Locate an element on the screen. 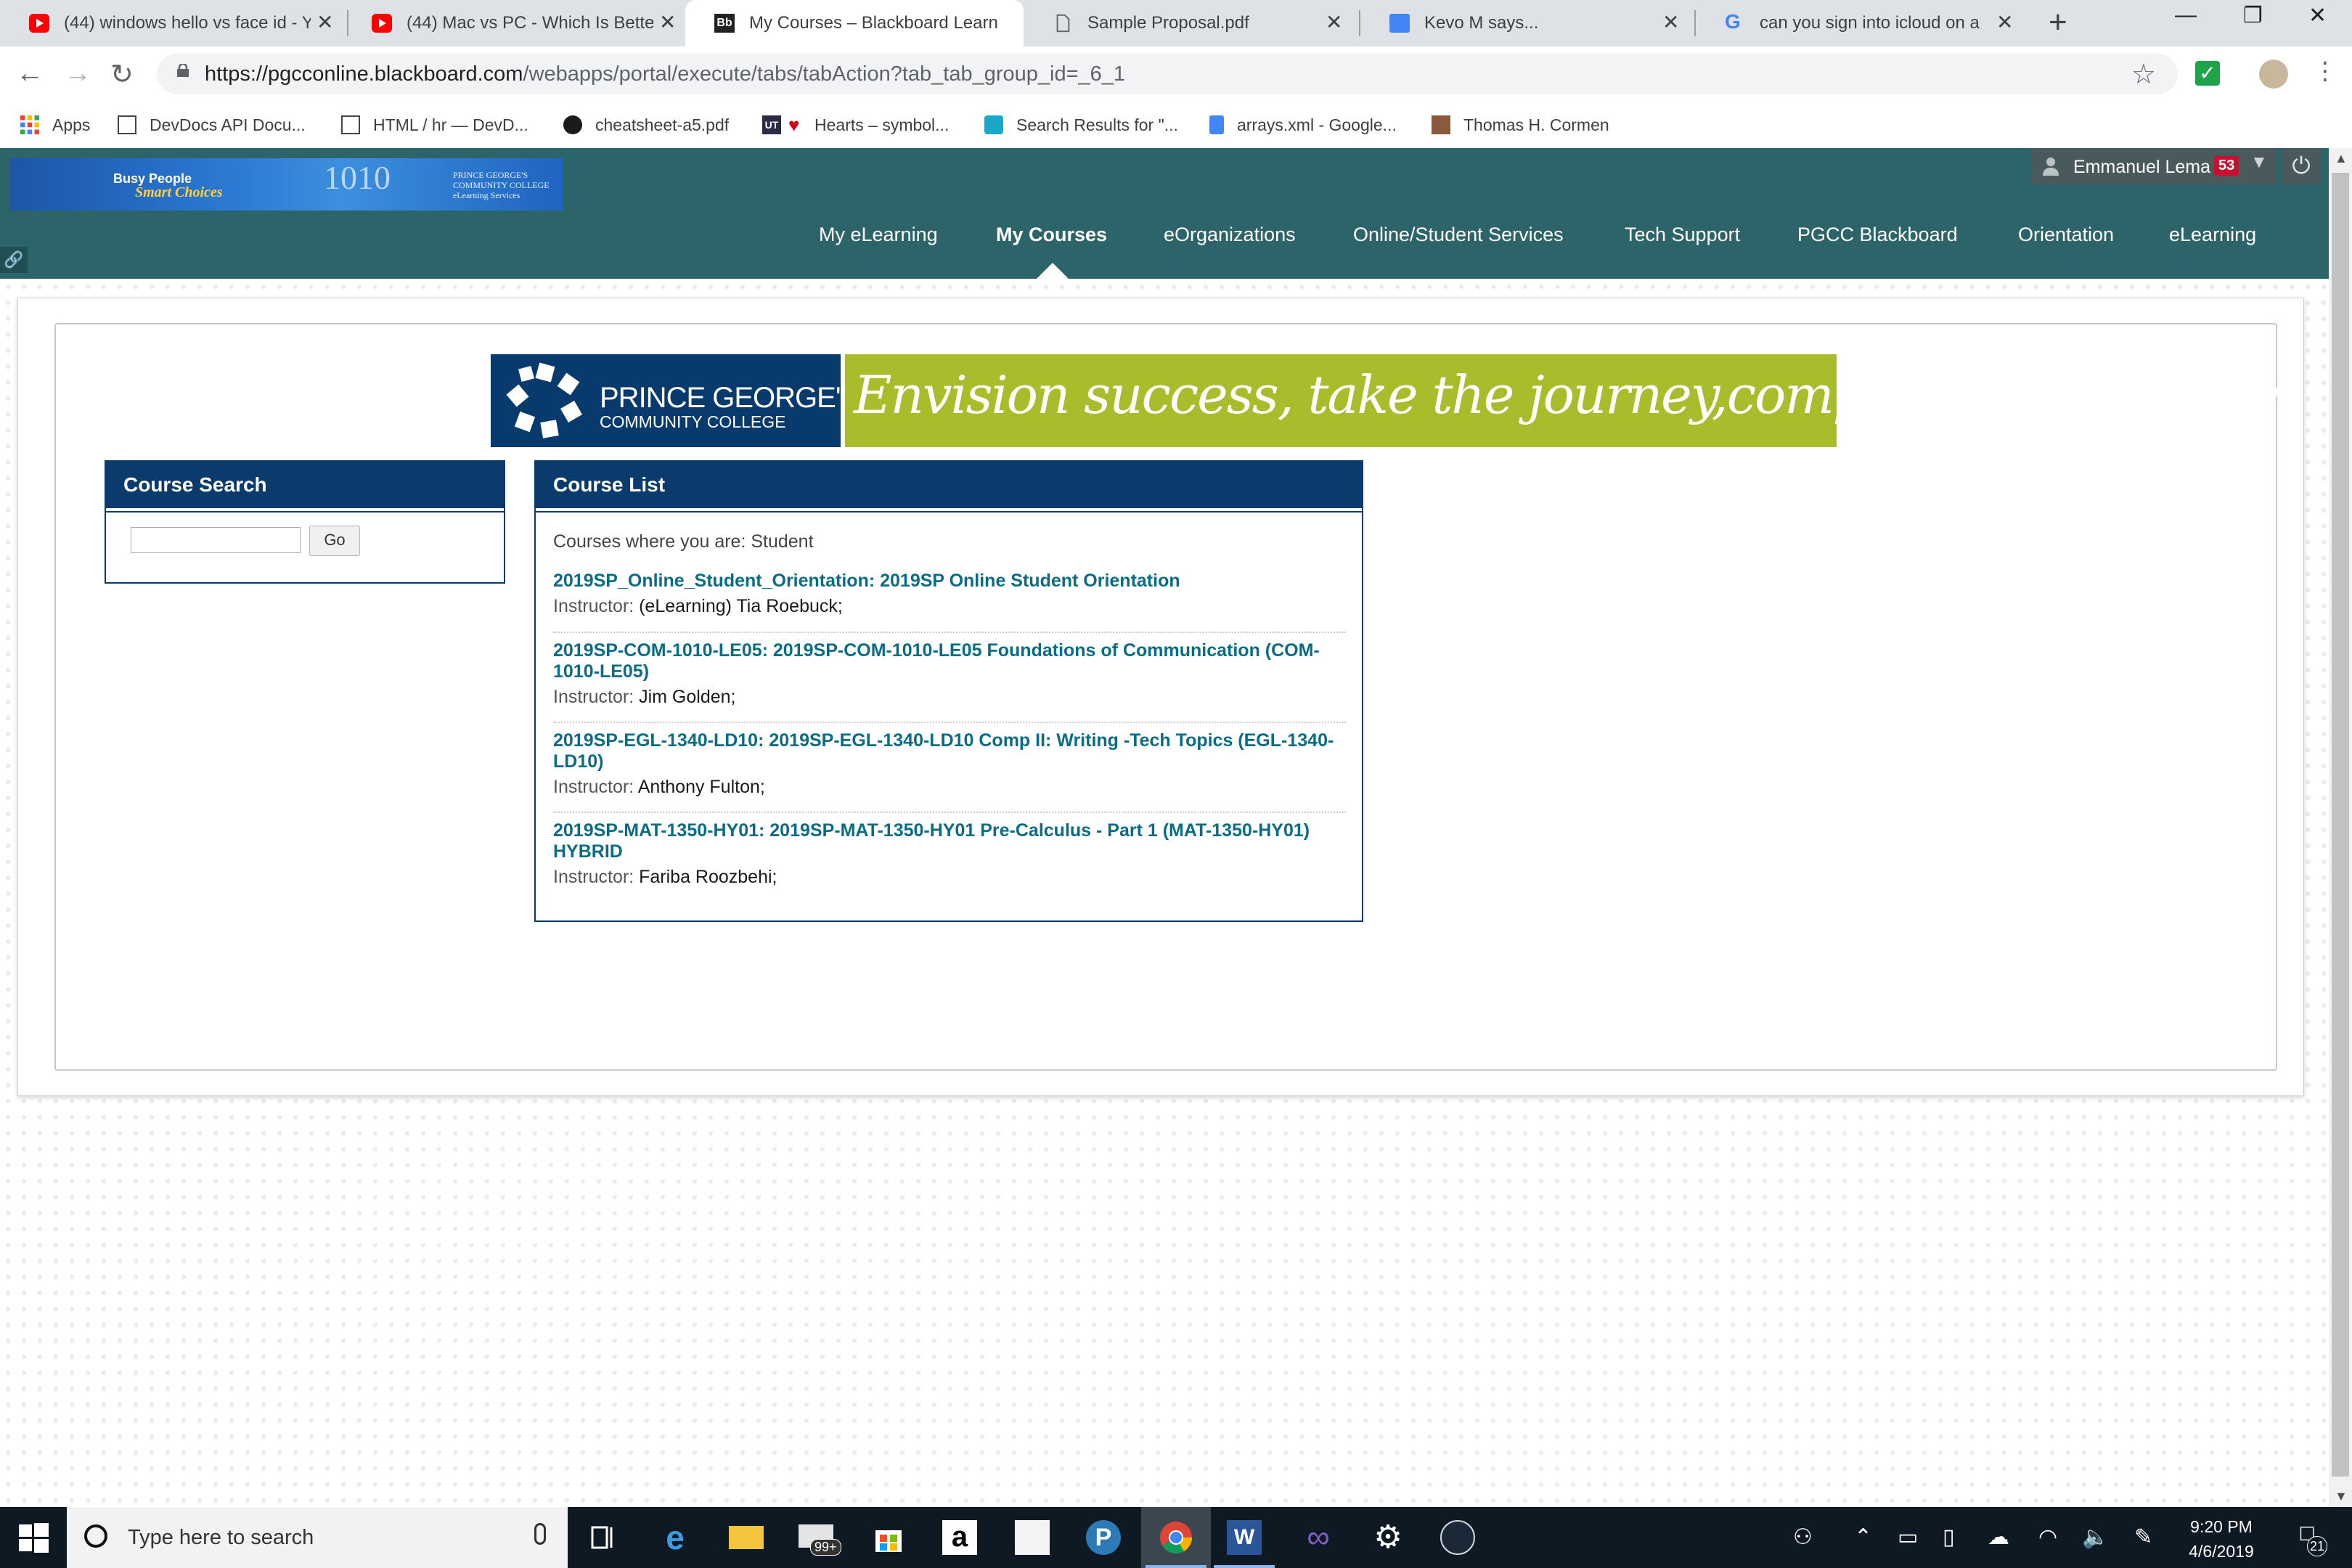 The height and width of the screenshot is (1568, 2352). page-scrollbar: ▲ ▼ is located at coordinates (2341, 828).